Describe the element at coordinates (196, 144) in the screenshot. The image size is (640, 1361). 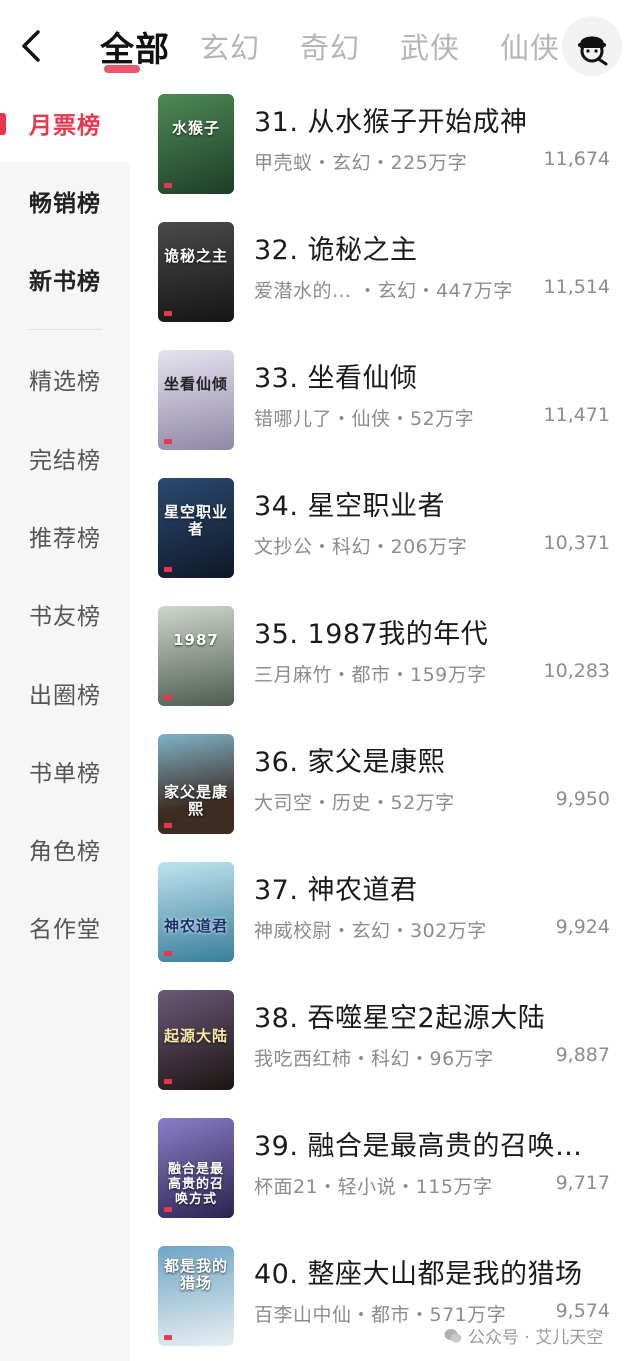
I see `book-cover: 水猴子` at that location.